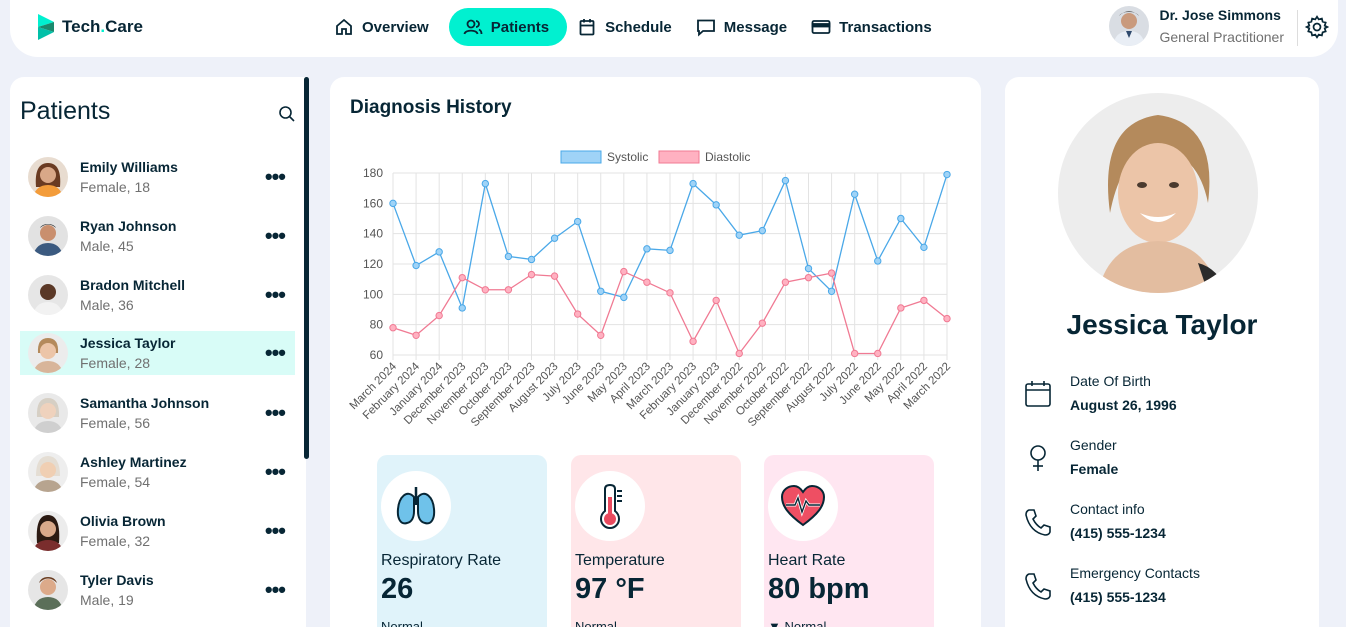 This screenshot has height=627, width=1346. I want to click on logo: Tech.Care, so click(90, 27).